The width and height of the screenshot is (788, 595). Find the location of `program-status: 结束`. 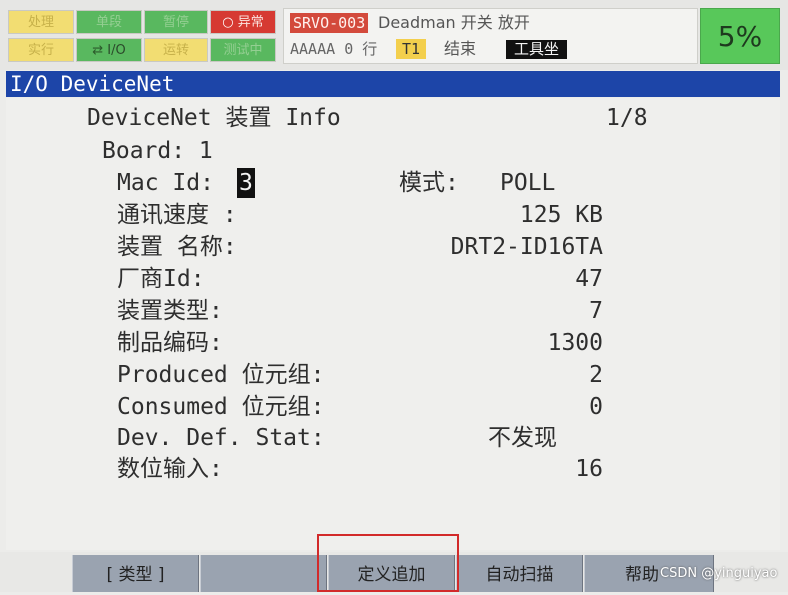

program-status: 结束 is located at coordinates (460, 48).